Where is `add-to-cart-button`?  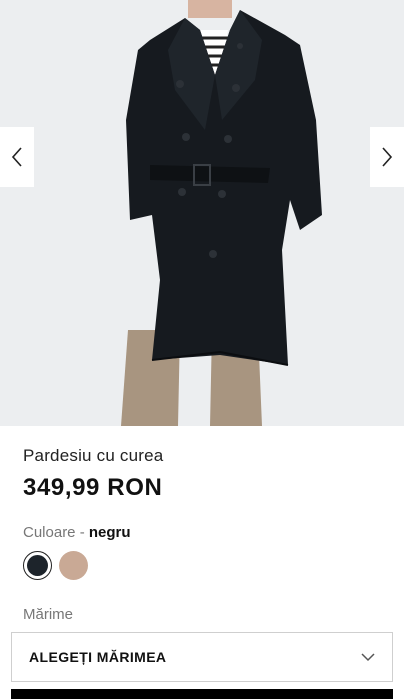 add-to-cart-button is located at coordinates (202, 694).